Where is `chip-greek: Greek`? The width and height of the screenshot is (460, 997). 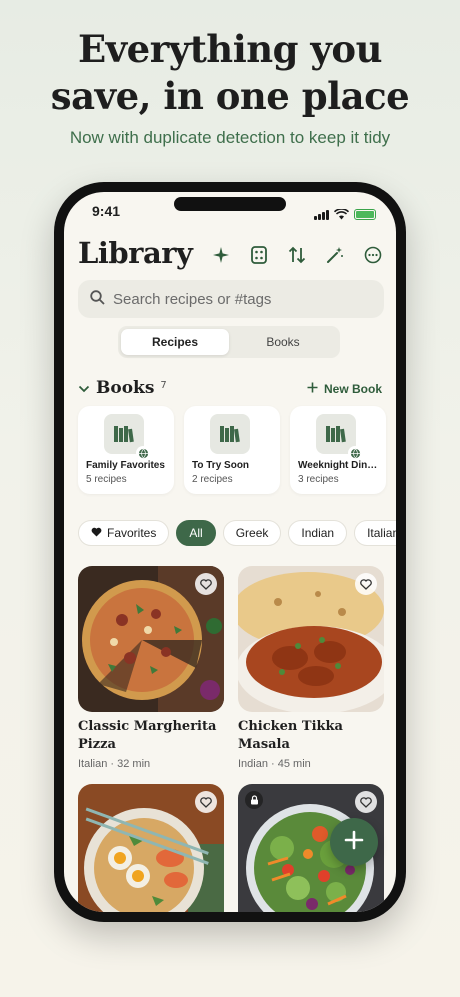 chip-greek: Greek is located at coordinates (252, 533).